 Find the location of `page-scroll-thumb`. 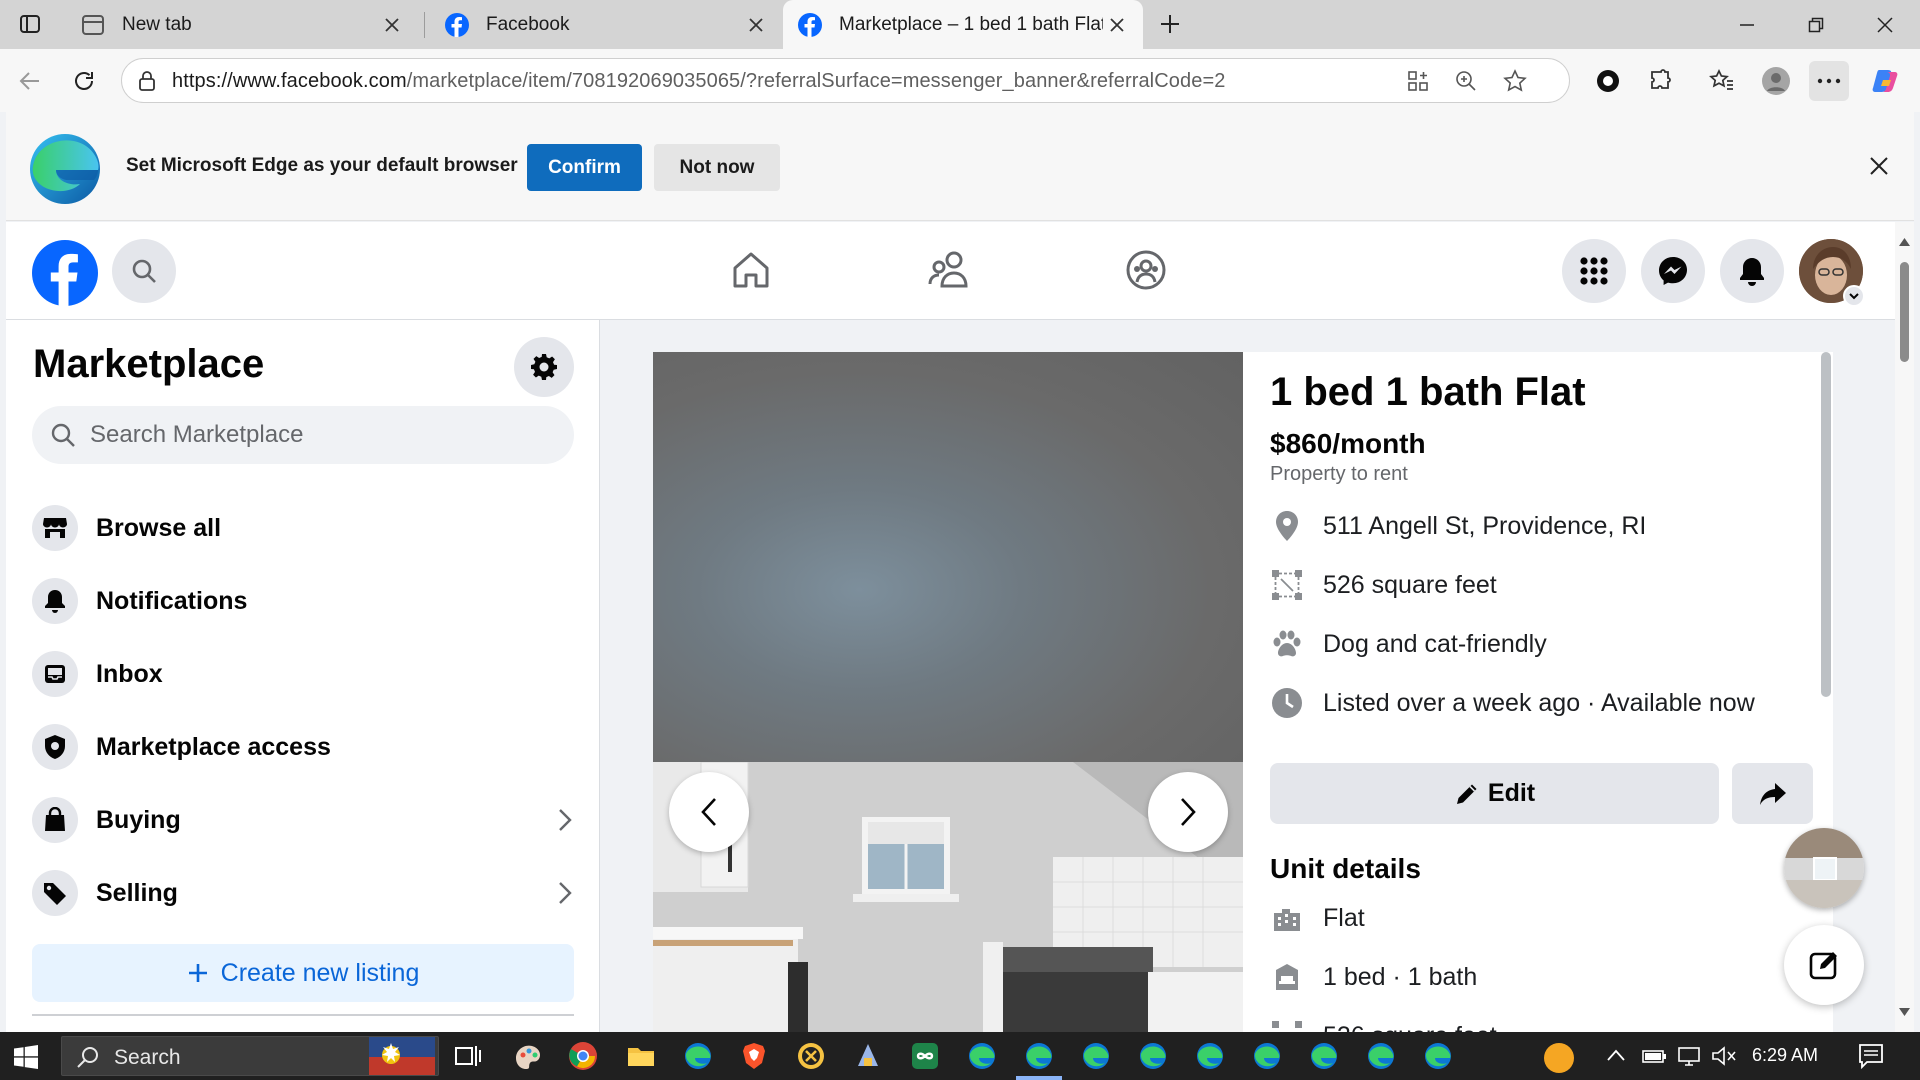

page-scroll-thumb is located at coordinates (1904, 312).